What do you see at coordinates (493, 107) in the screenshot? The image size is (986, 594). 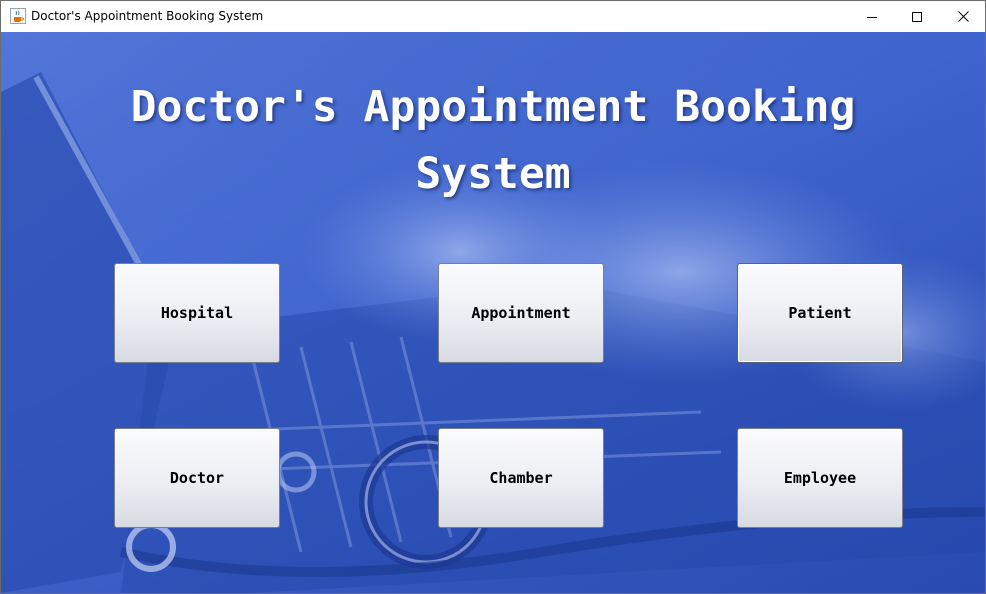 I see `page-title-line-1: Doctor's Appointment Booking` at bounding box center [493, 107].